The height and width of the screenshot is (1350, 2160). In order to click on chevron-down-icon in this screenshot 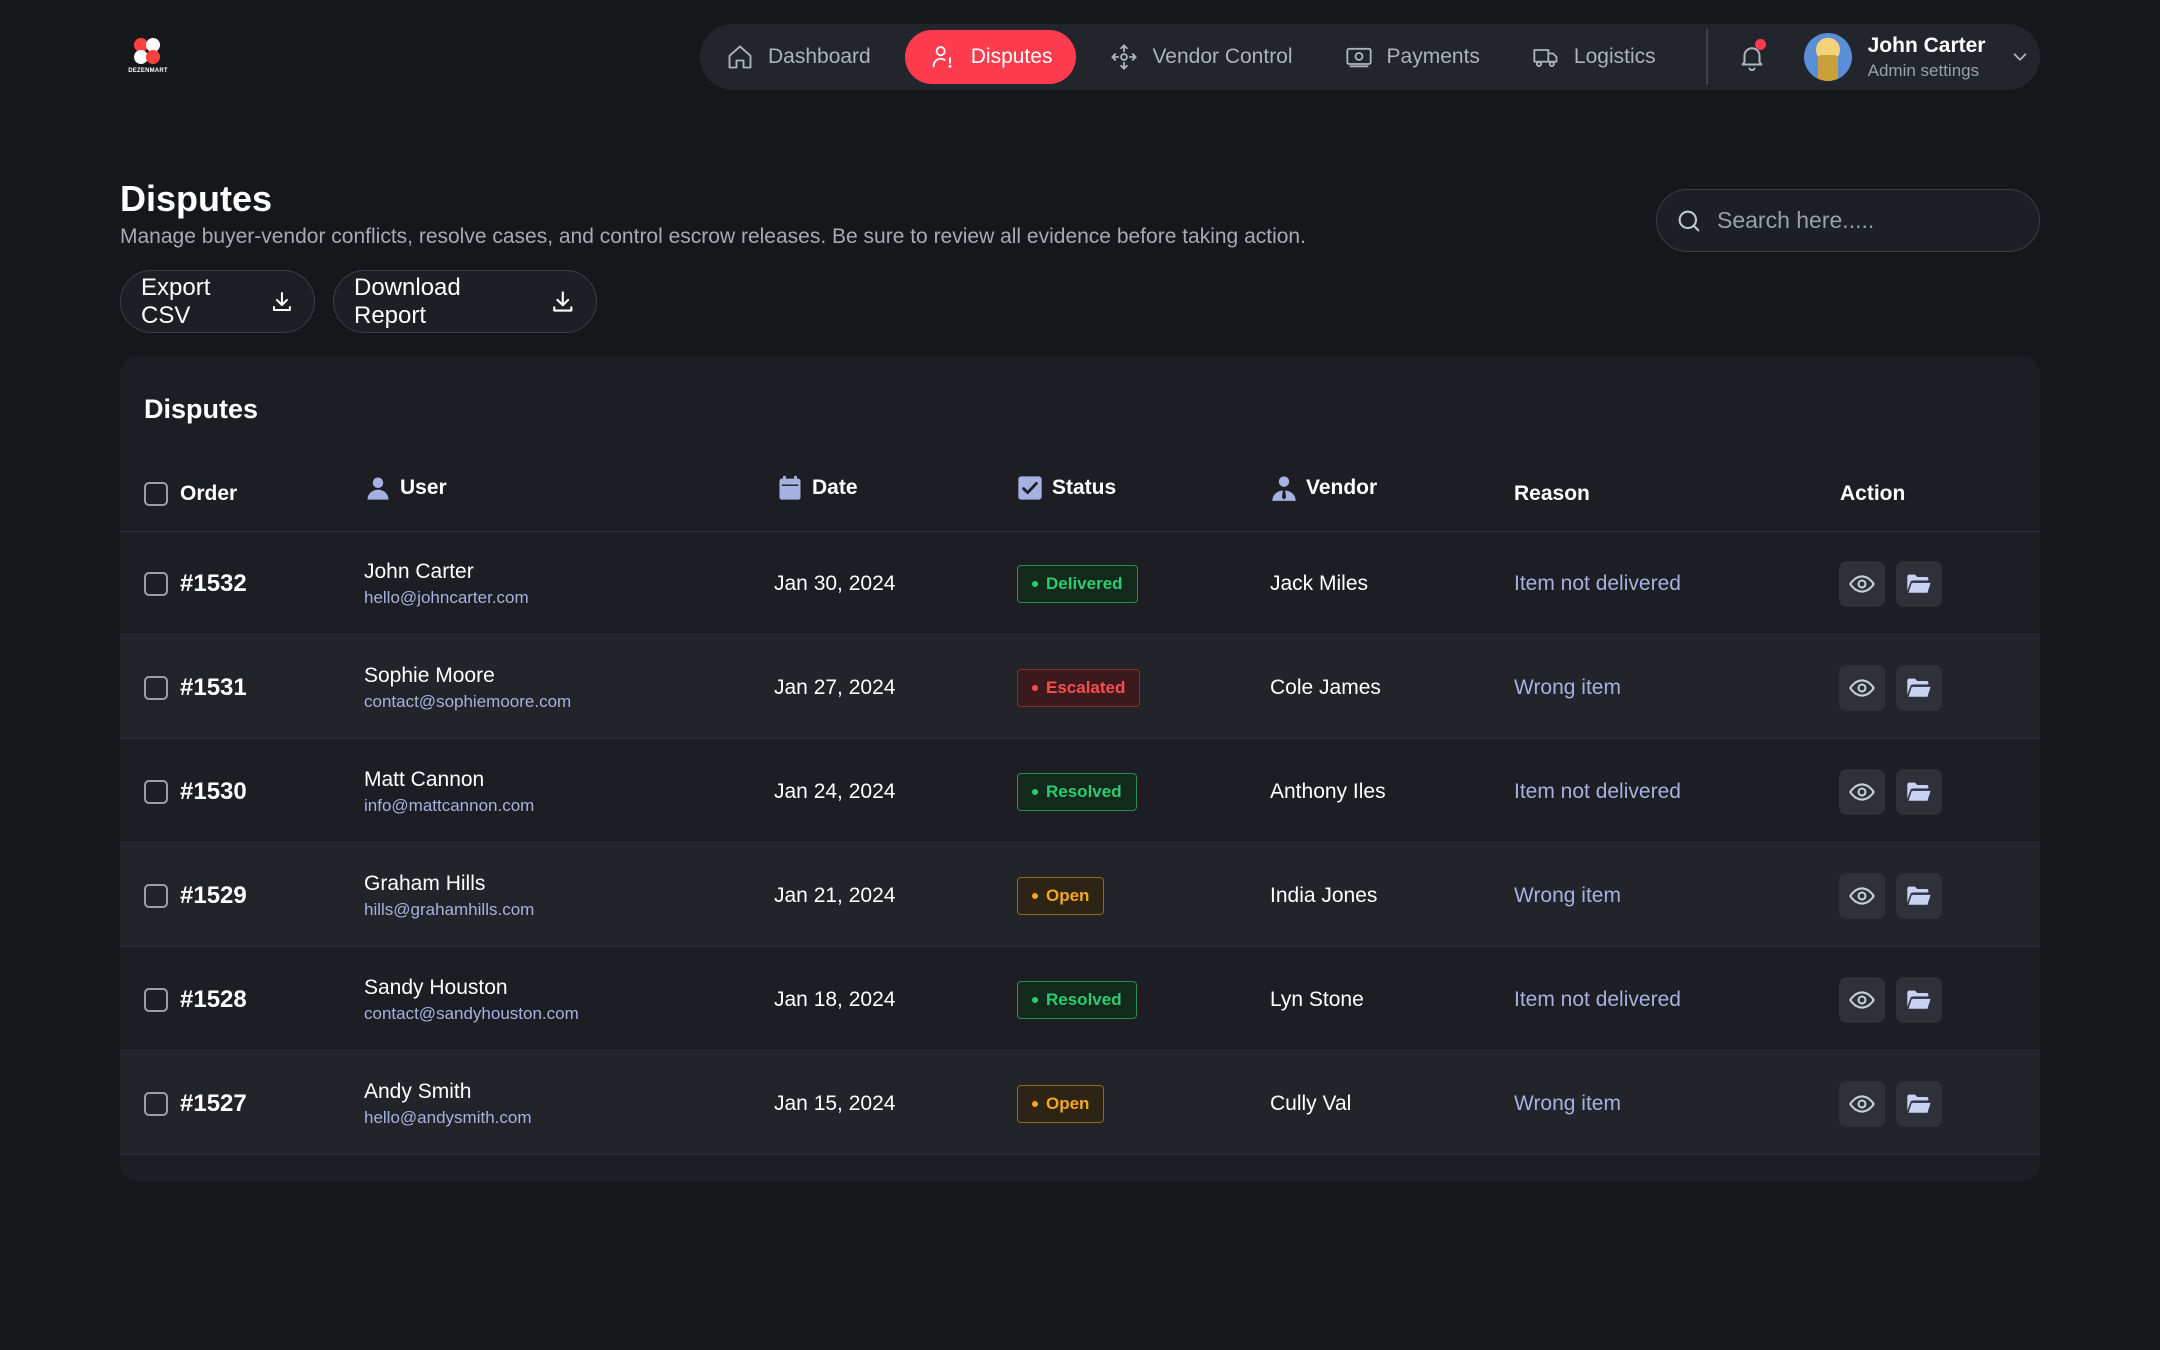, I will do `click(2020, 57)`.